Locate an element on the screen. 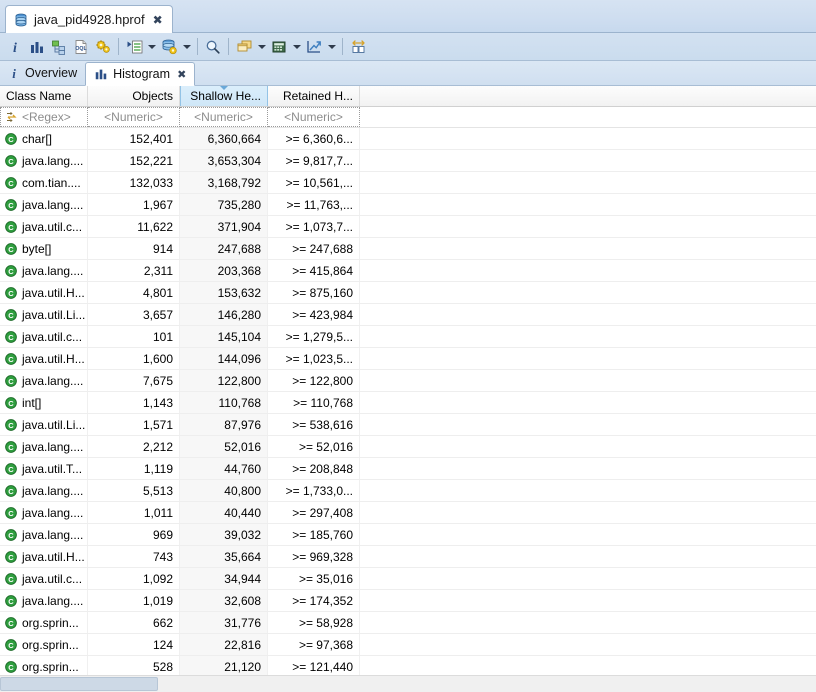  cell-objects: 101 is located at coordinates (134, 336).